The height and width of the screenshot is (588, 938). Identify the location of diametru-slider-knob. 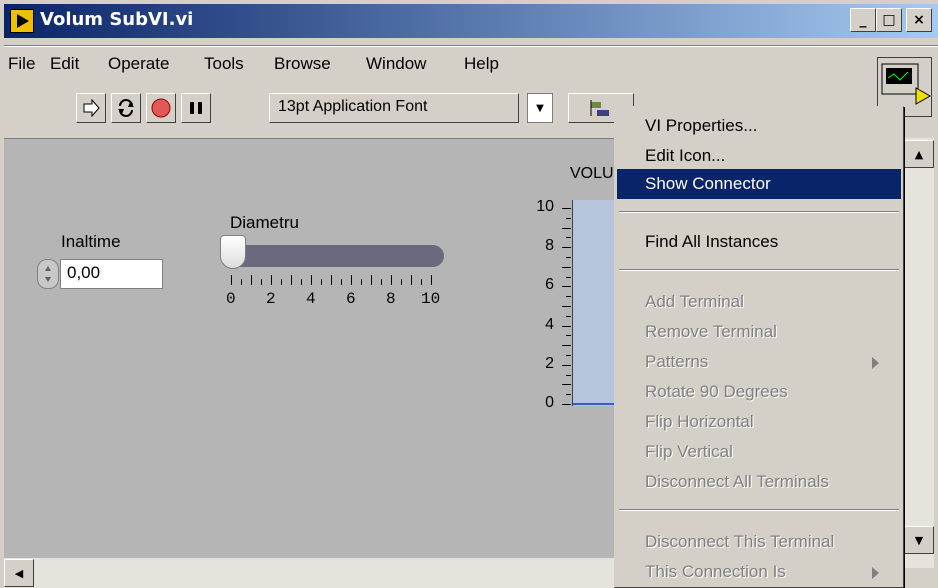
(233, 252).